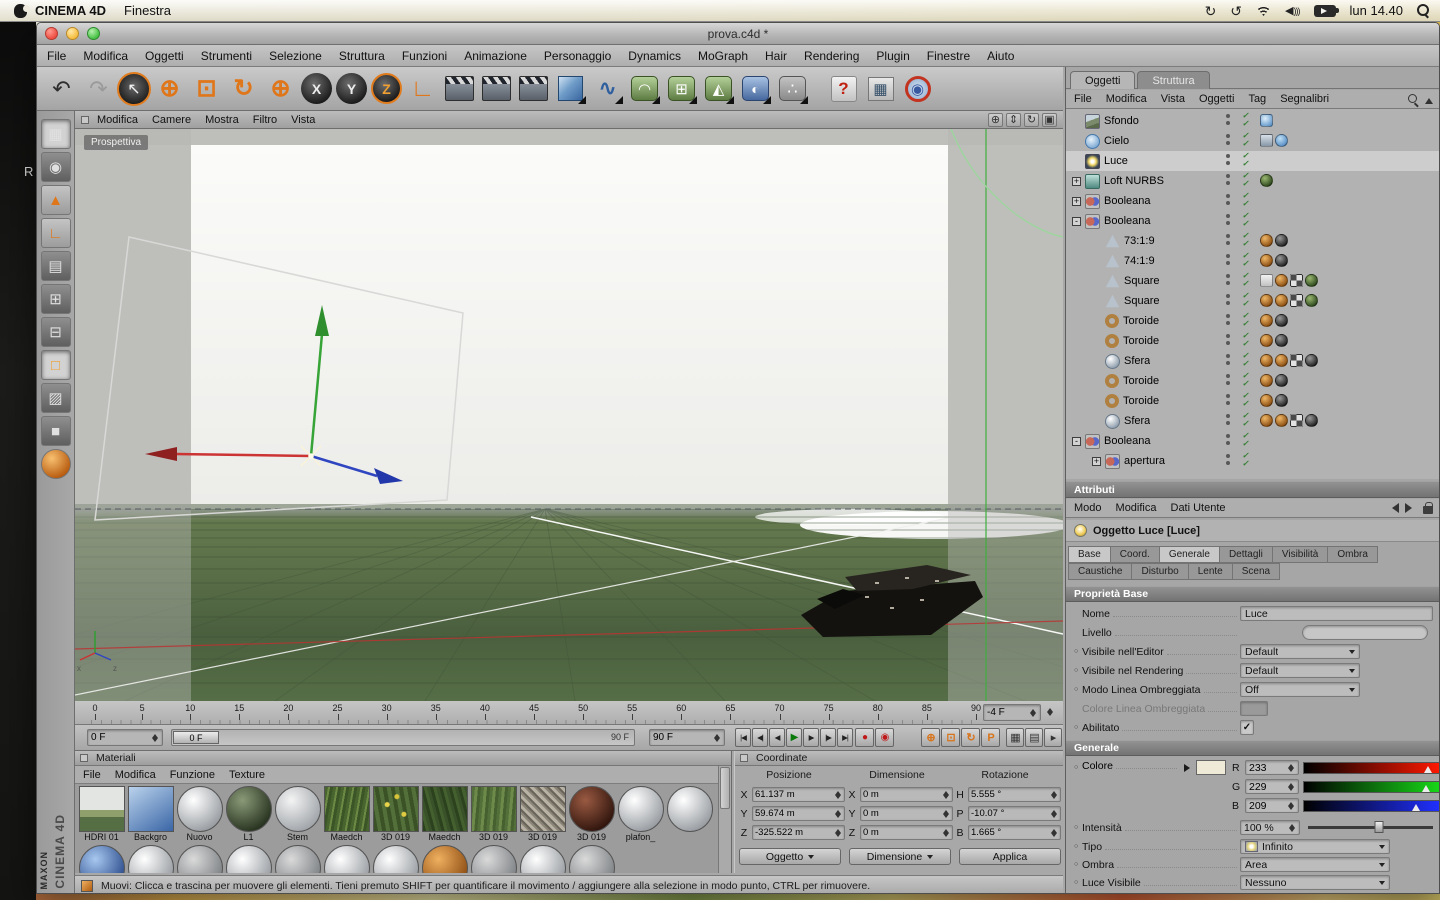  Describe the element at coordinates (1053, 737) in the screenshot. I see `powerslider-options-button: ▸` at that location.